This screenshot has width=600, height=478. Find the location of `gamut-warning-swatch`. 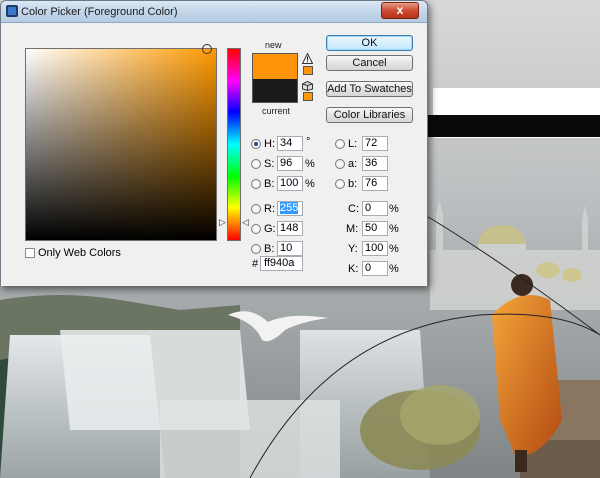

gamut-warning-swatch is located at coordinates (308, 70).